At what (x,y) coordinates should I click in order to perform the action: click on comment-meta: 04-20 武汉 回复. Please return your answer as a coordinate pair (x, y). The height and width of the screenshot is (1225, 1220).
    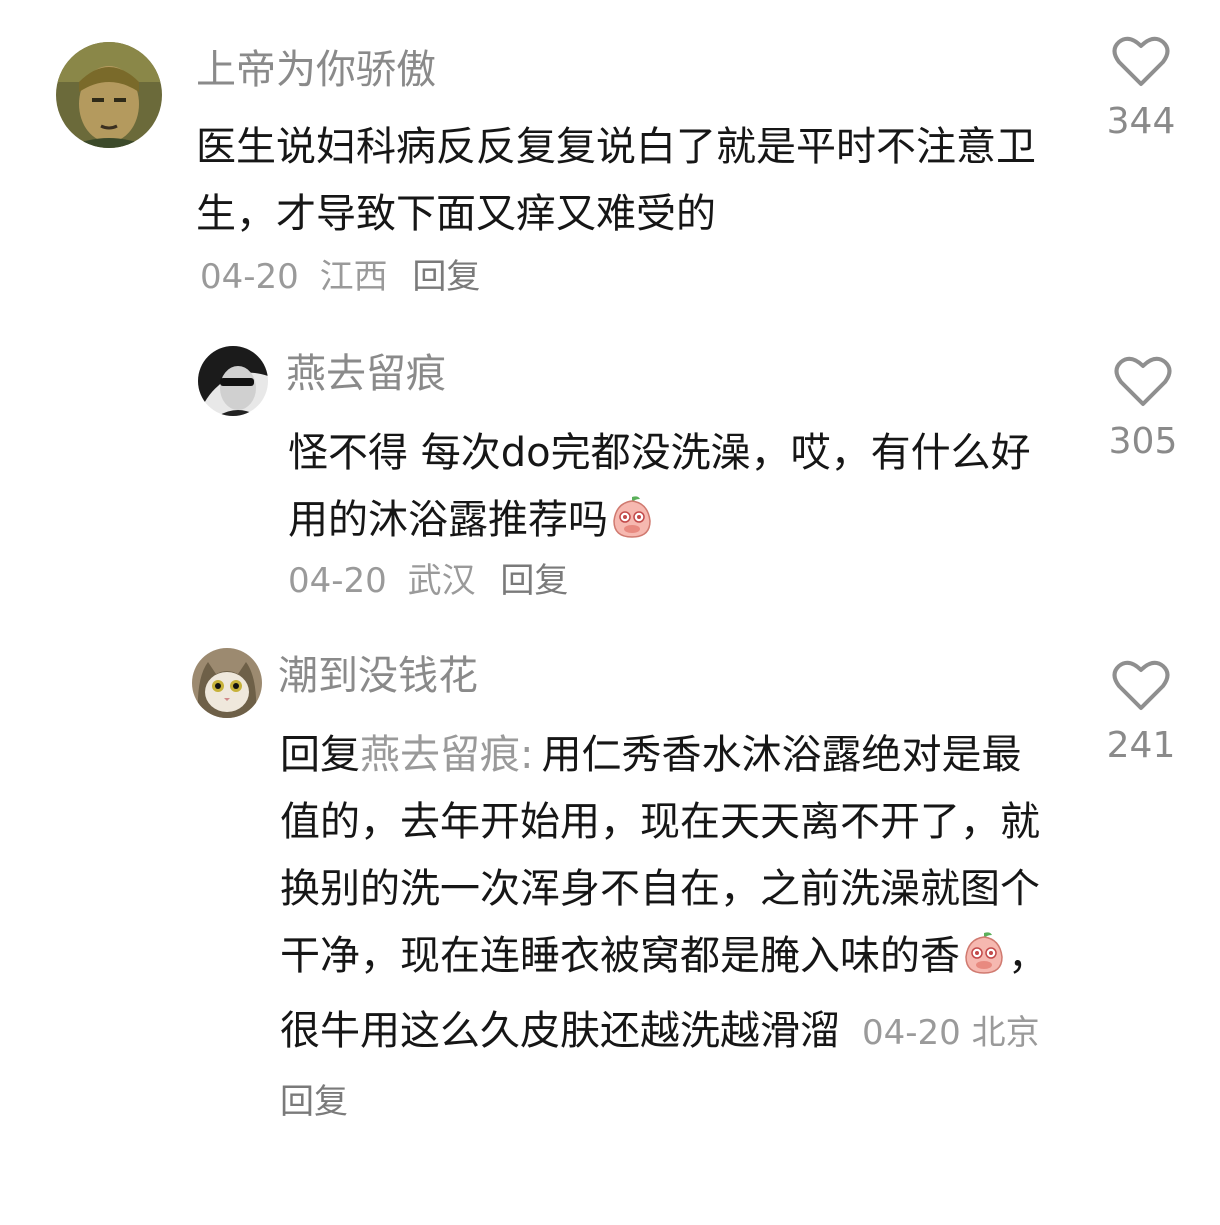
    Looking at the image, I should click on (428, 581).